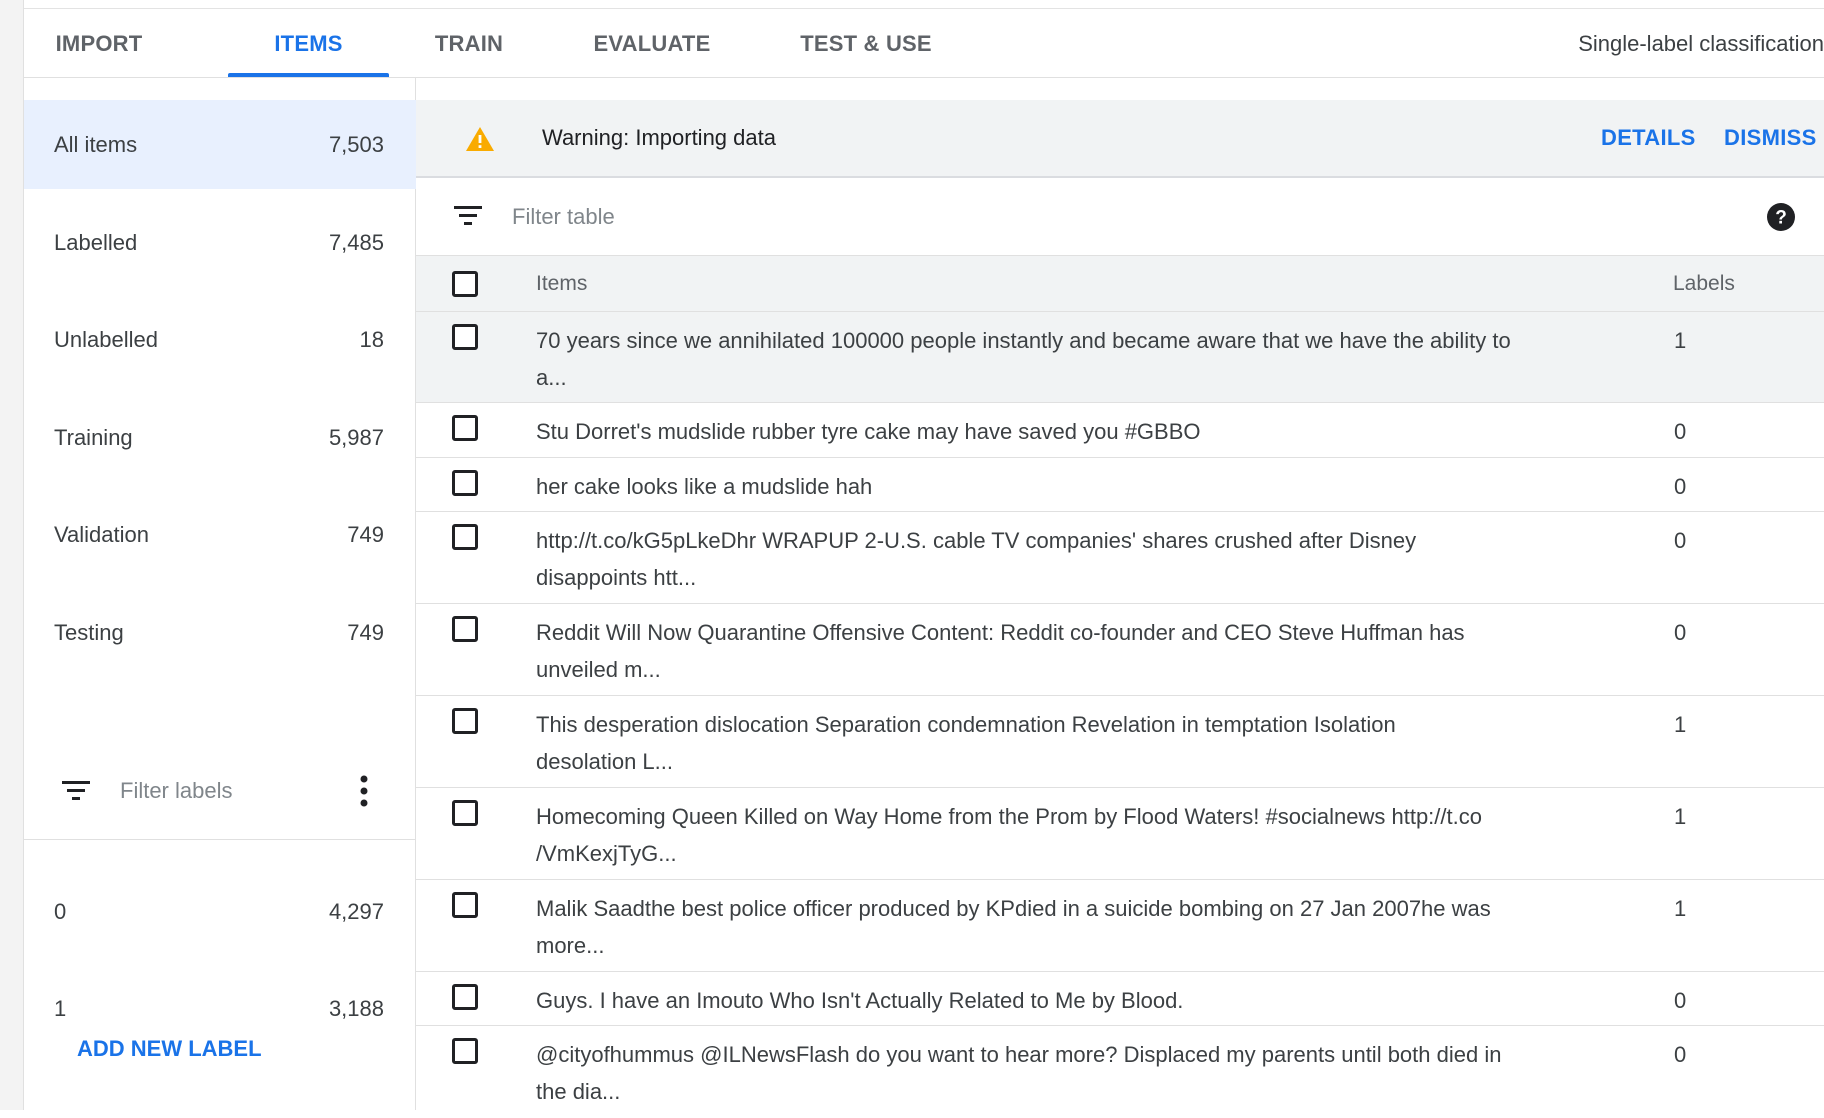 The width and height of the screenshot is (1824, 1118). I want to click on warning-banner: Warning: Importing data DETAILS DISMISS, so click(1120, 139).